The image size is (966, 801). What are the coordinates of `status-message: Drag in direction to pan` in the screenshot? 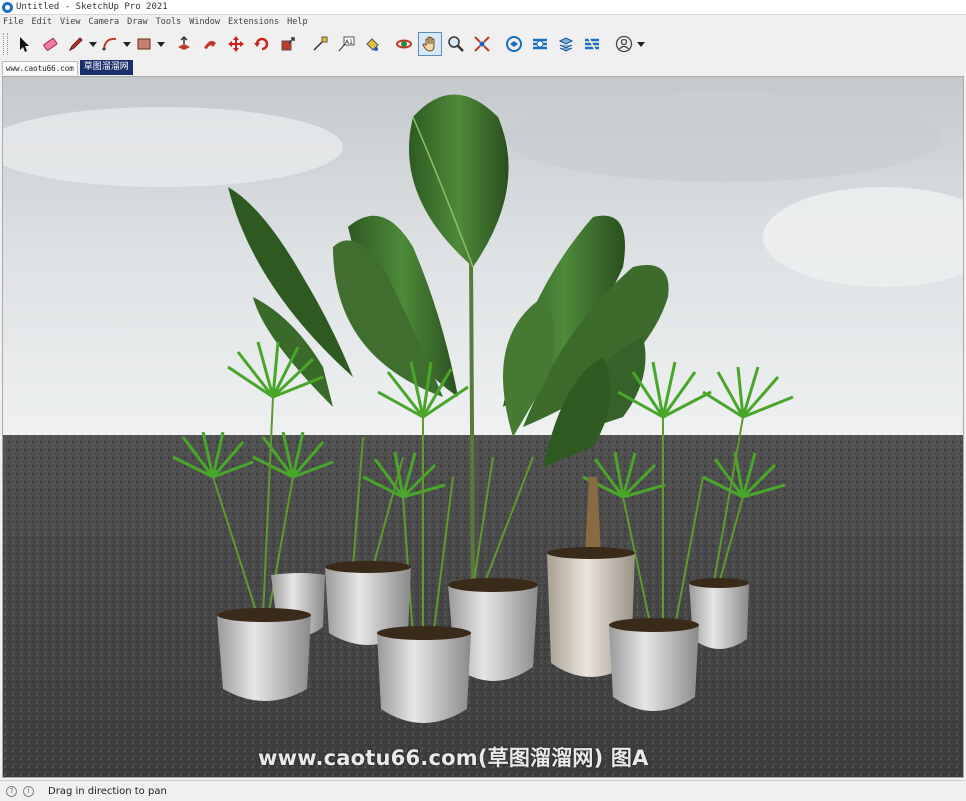 It's located at (107, 791).